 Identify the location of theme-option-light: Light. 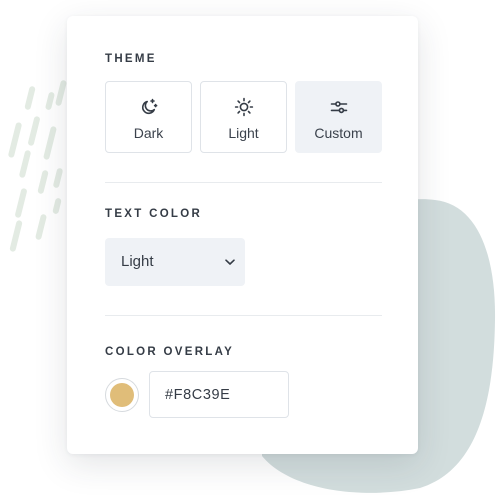
(243, 117).